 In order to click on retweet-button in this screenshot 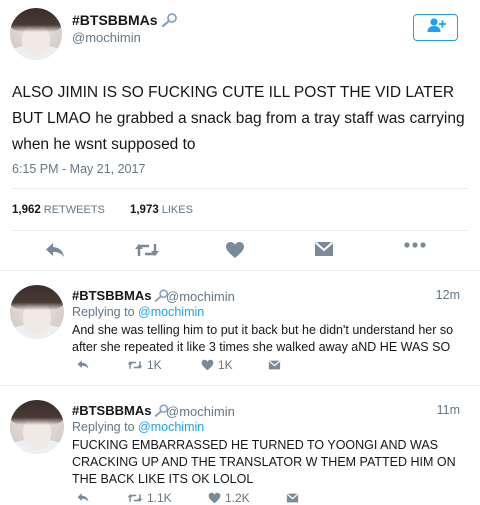, I will do `click(147, 250)`.